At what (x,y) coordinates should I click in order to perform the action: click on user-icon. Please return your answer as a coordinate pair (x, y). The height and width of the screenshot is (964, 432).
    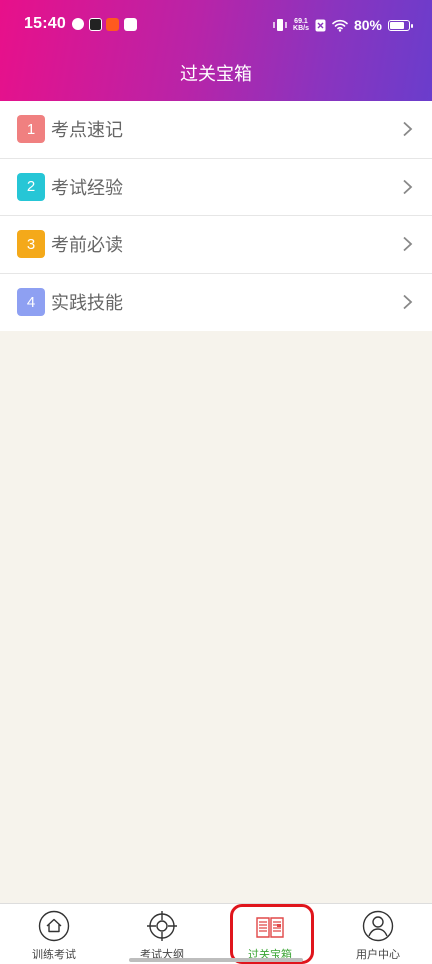
    Looking at the image, I should click on (378, 926).